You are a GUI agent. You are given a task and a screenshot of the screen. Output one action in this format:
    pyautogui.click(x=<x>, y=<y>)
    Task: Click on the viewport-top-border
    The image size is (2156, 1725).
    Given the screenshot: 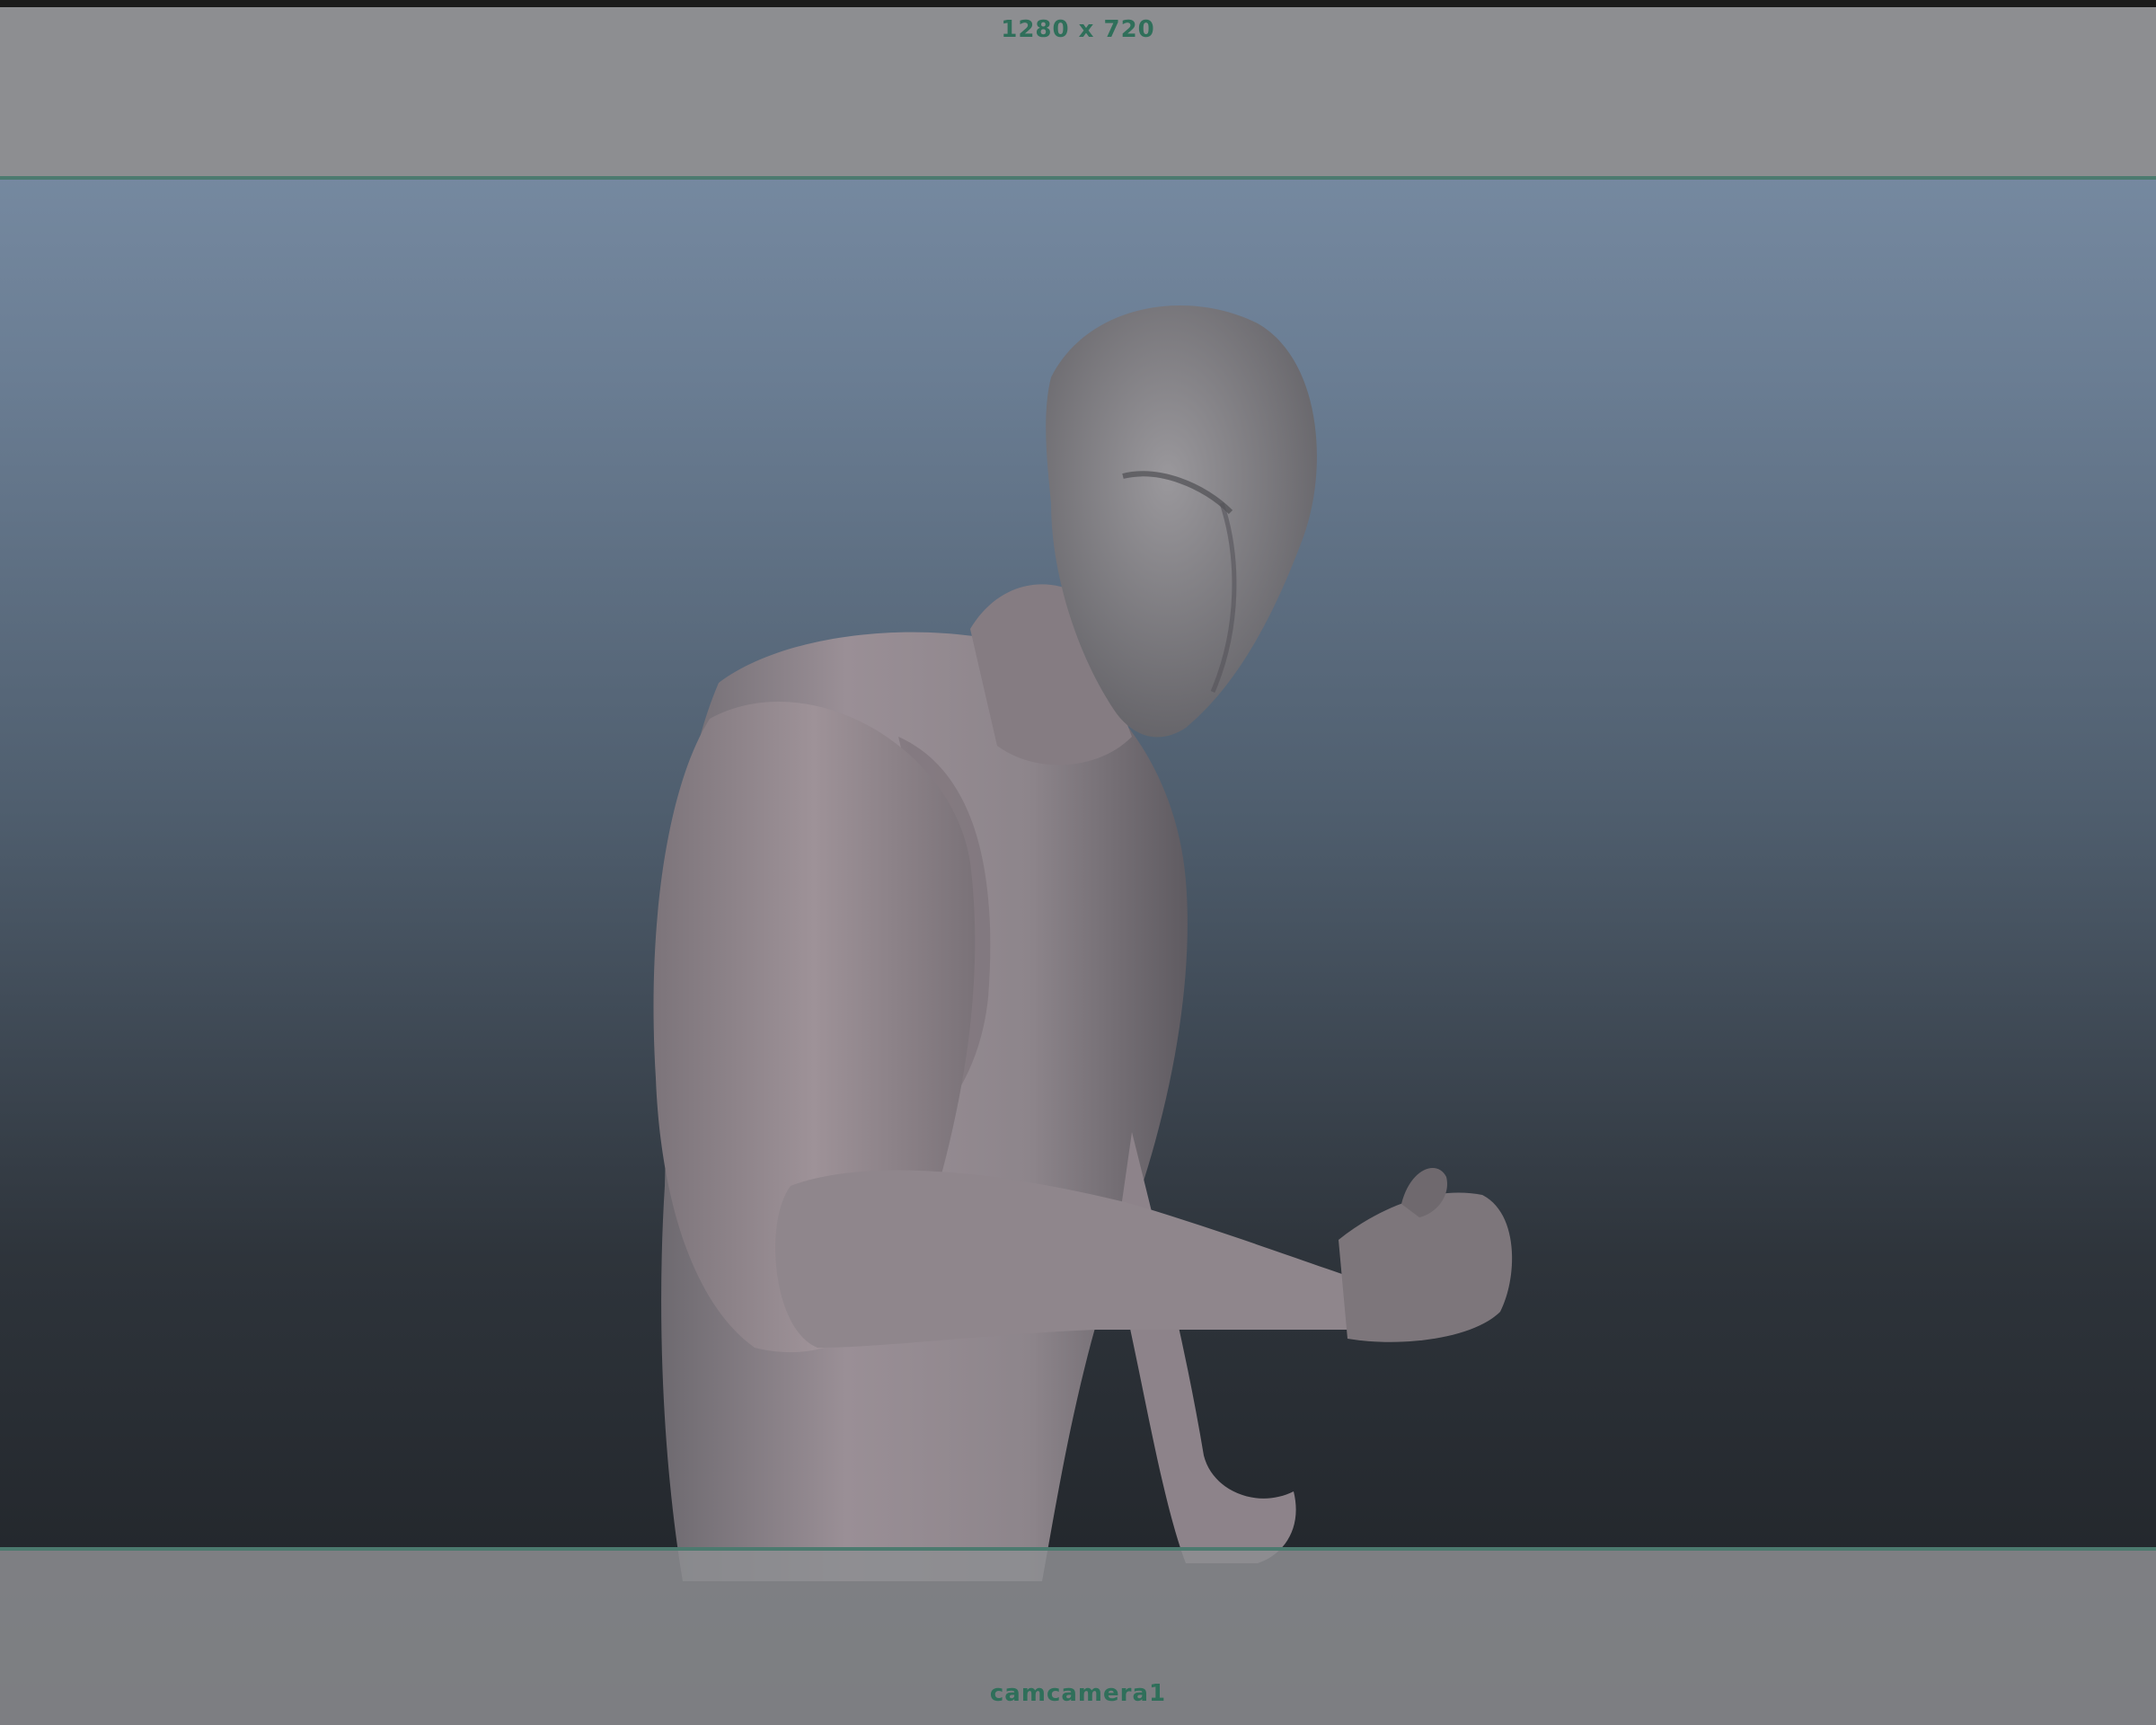 What is the action you would take?
    pyautogui.click(x=1078, y=3)
    